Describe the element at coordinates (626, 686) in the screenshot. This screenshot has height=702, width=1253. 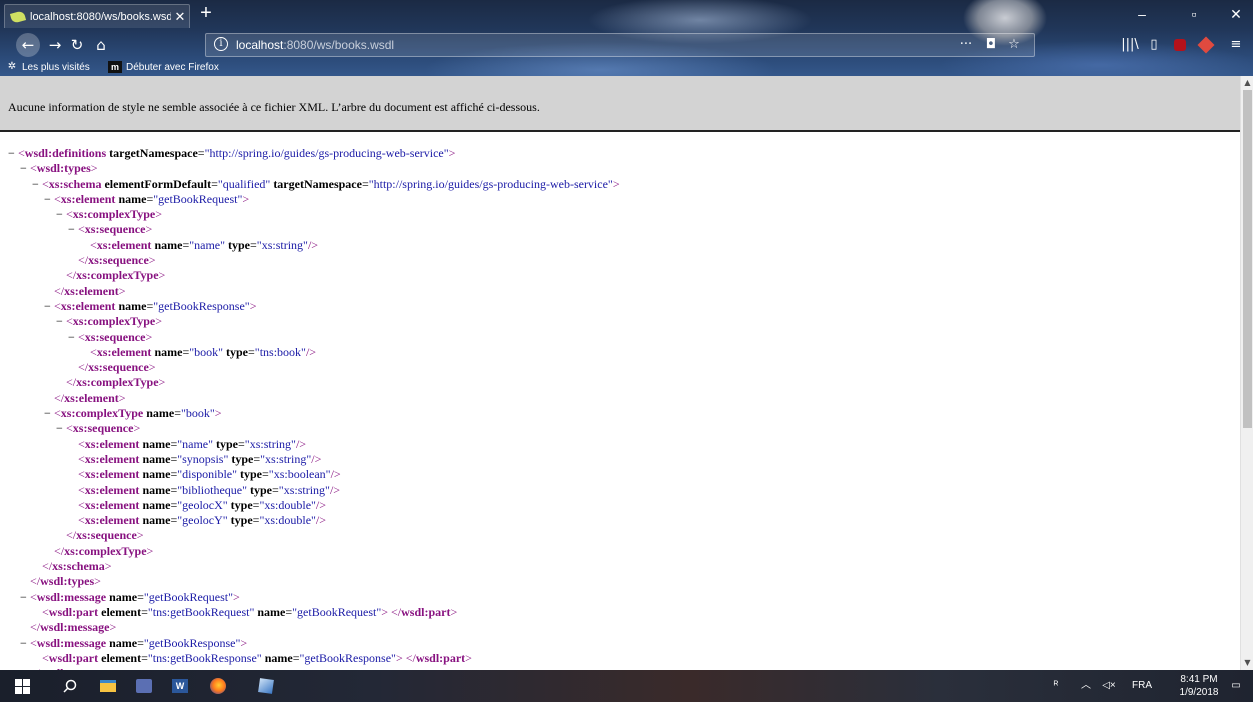
I see `windows-taskbar: W ᴿ ︿ ◁× FRA 8:41 PM 1/9/2018 ▭` at that location.